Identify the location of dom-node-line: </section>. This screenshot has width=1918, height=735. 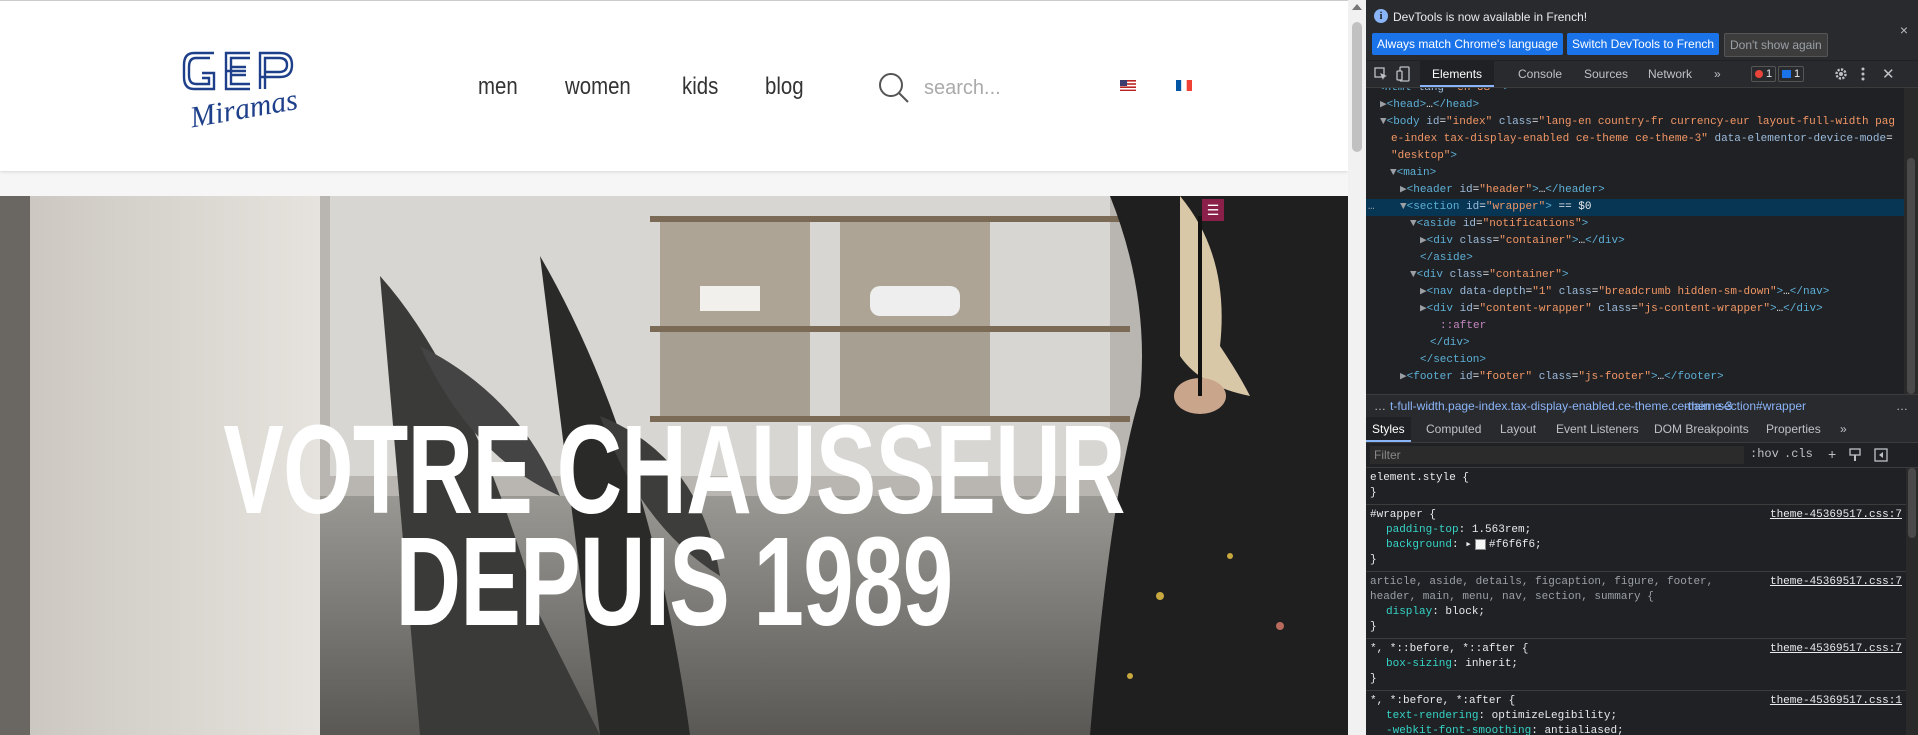
(1453, 360).